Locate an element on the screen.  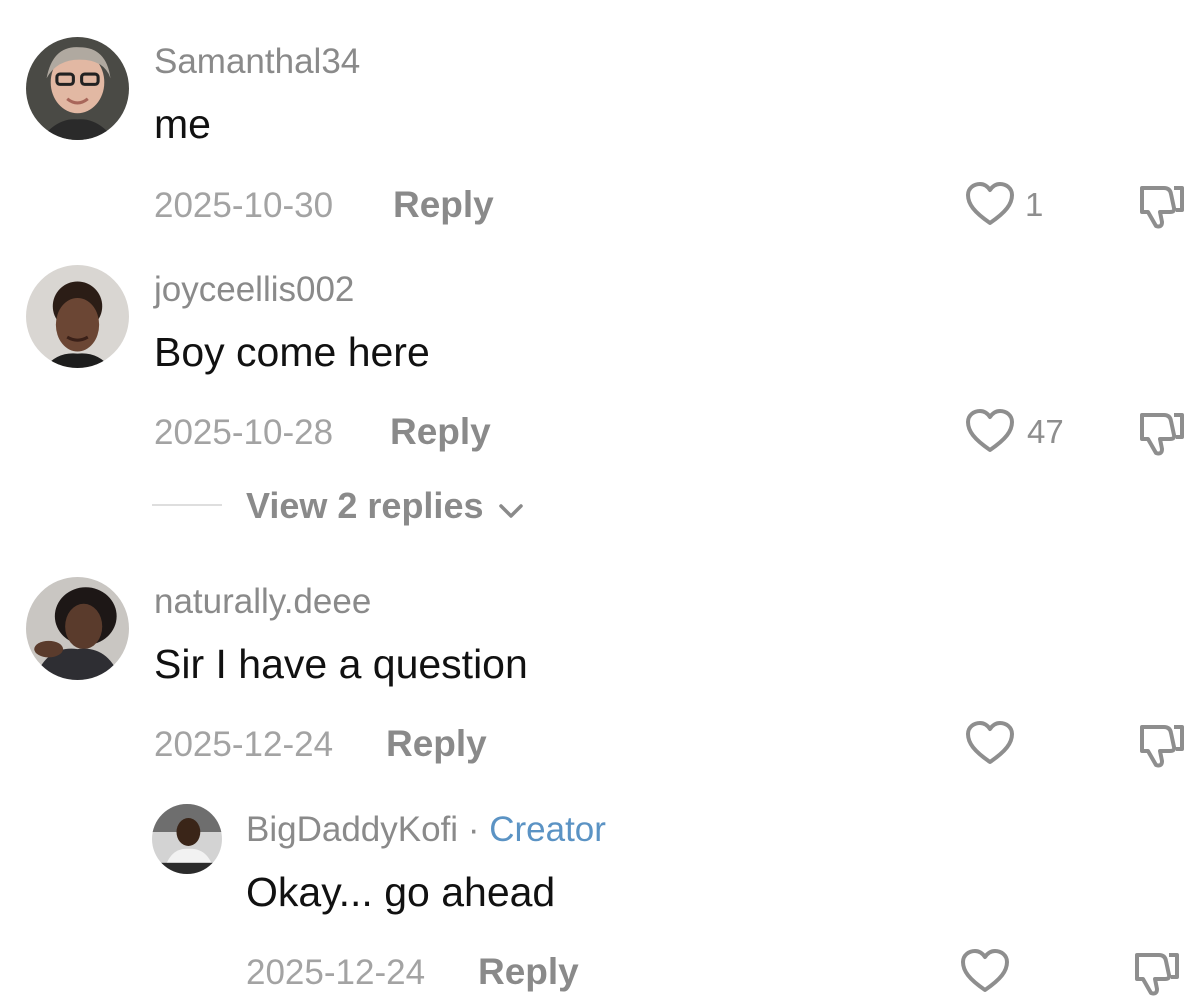
comment-date: 2025-12-24 is located at coordinates (244, 744).